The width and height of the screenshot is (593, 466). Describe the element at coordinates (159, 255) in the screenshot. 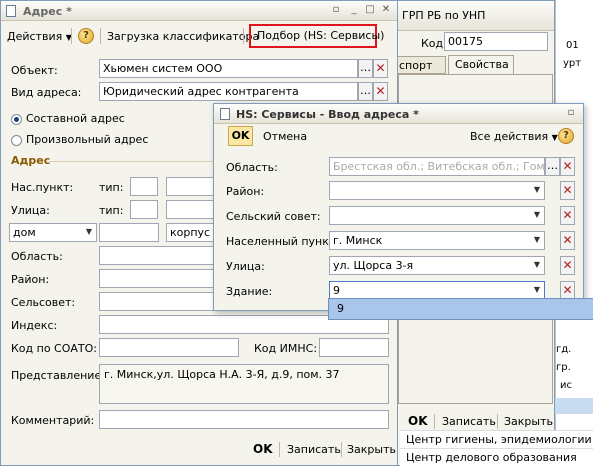

I see `region-field` at that location.